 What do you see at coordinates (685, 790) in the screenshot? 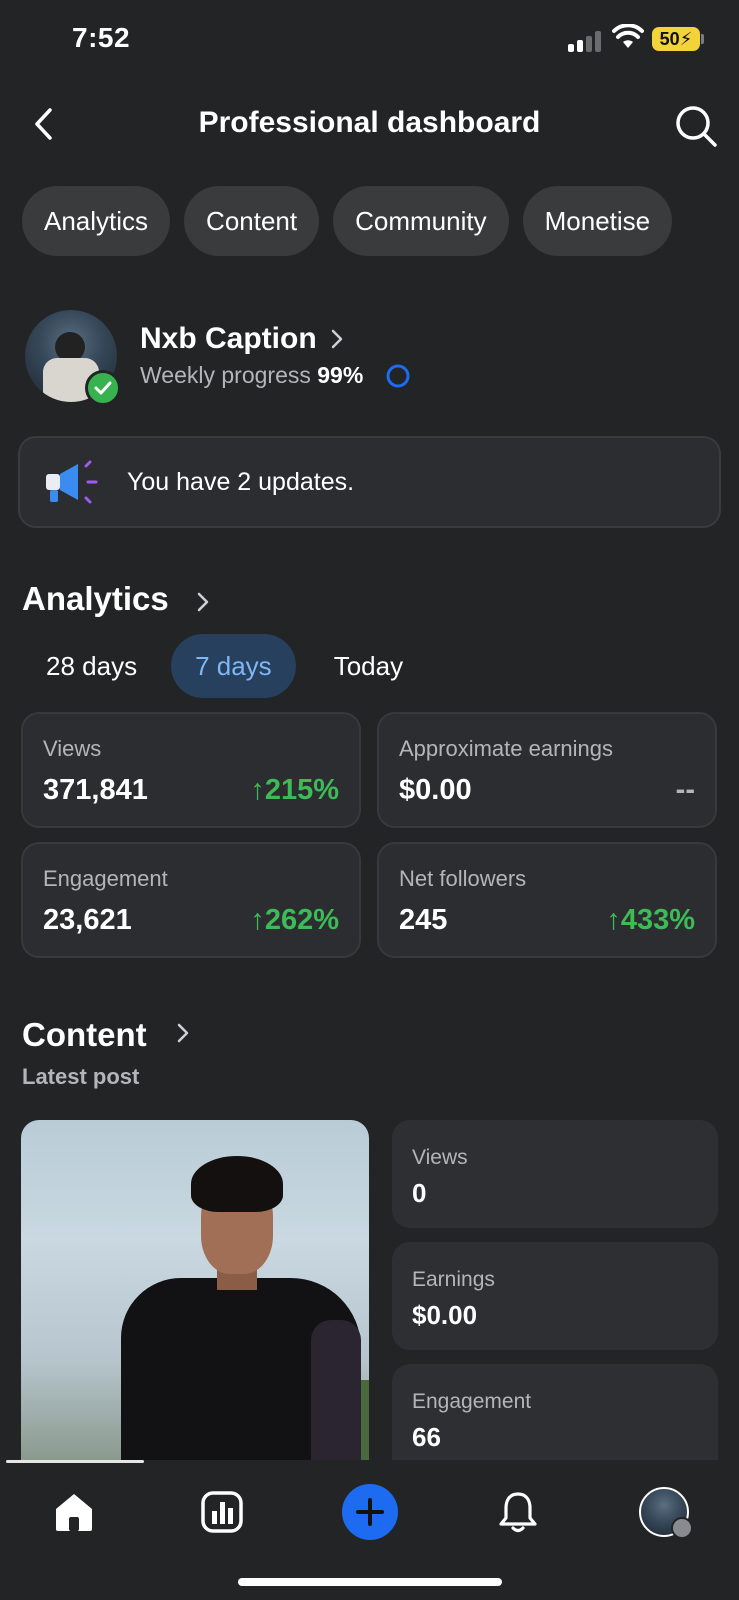
I see `card-change: --` at bounding box center [685, 790].